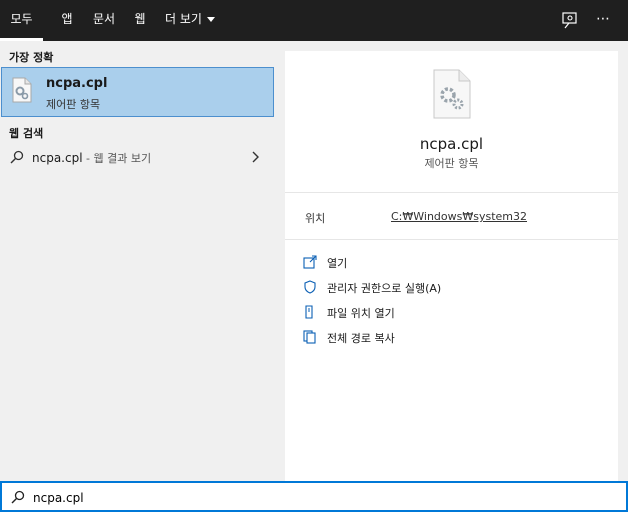 This screenshot has height=512, width=628. What do you see at coordinates (314, 20) in the screenshot?
I see `search-category-bar: 모두 앱 문서 웹 더 보기 ⋯` at bounding box center [314, 20].